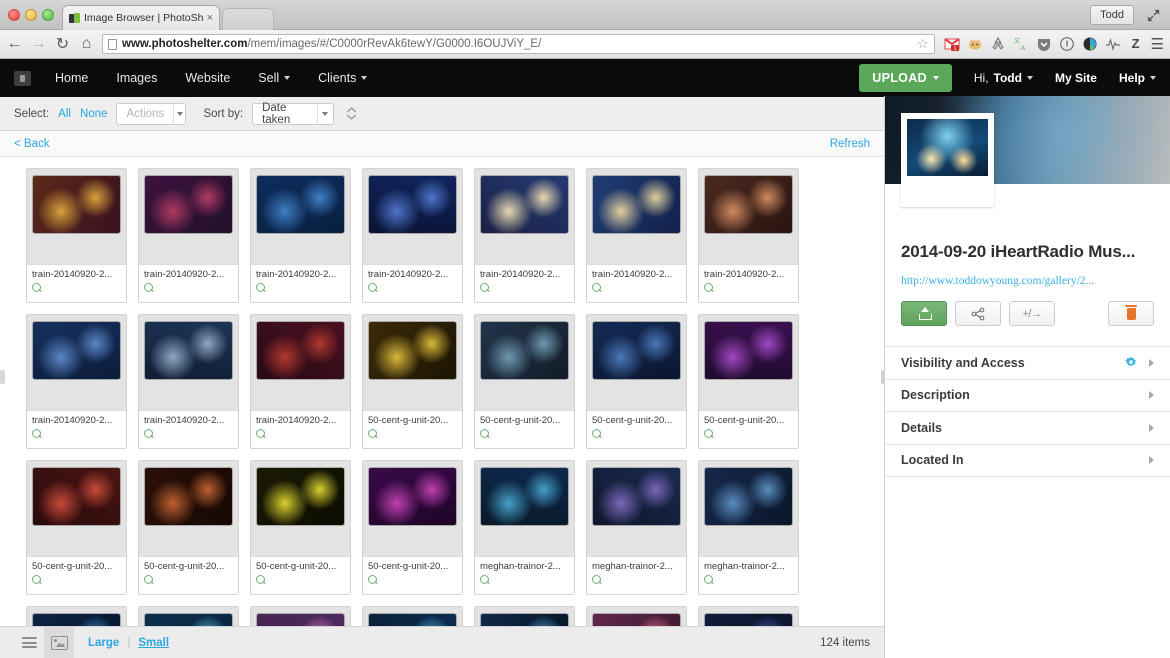  I want to click on gear-icon, so click(1131, 363).